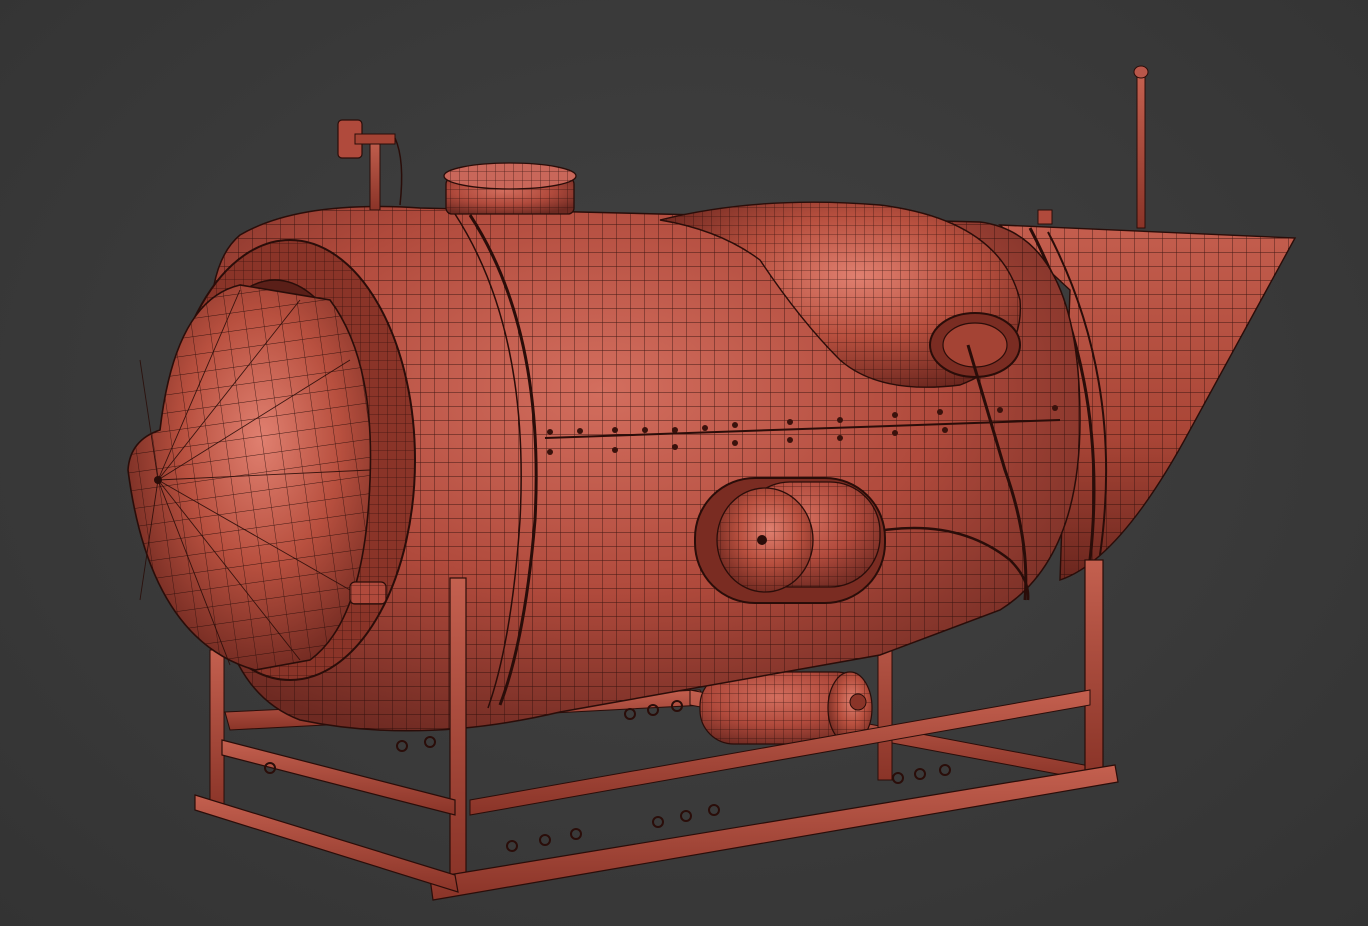 Image resolution: width=1368 pixels, height=926 pixels. I want to click on front-mast, so click(370, 165).